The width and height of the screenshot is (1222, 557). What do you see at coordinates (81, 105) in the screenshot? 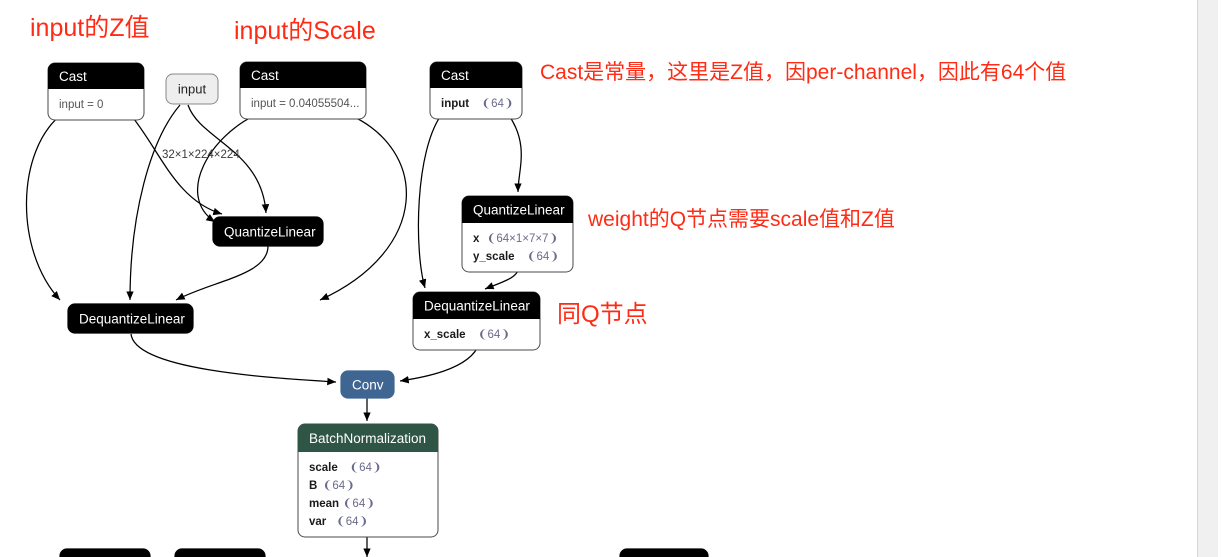
I see `node-attr-name: input = 0` at bounding box center [81, 105].